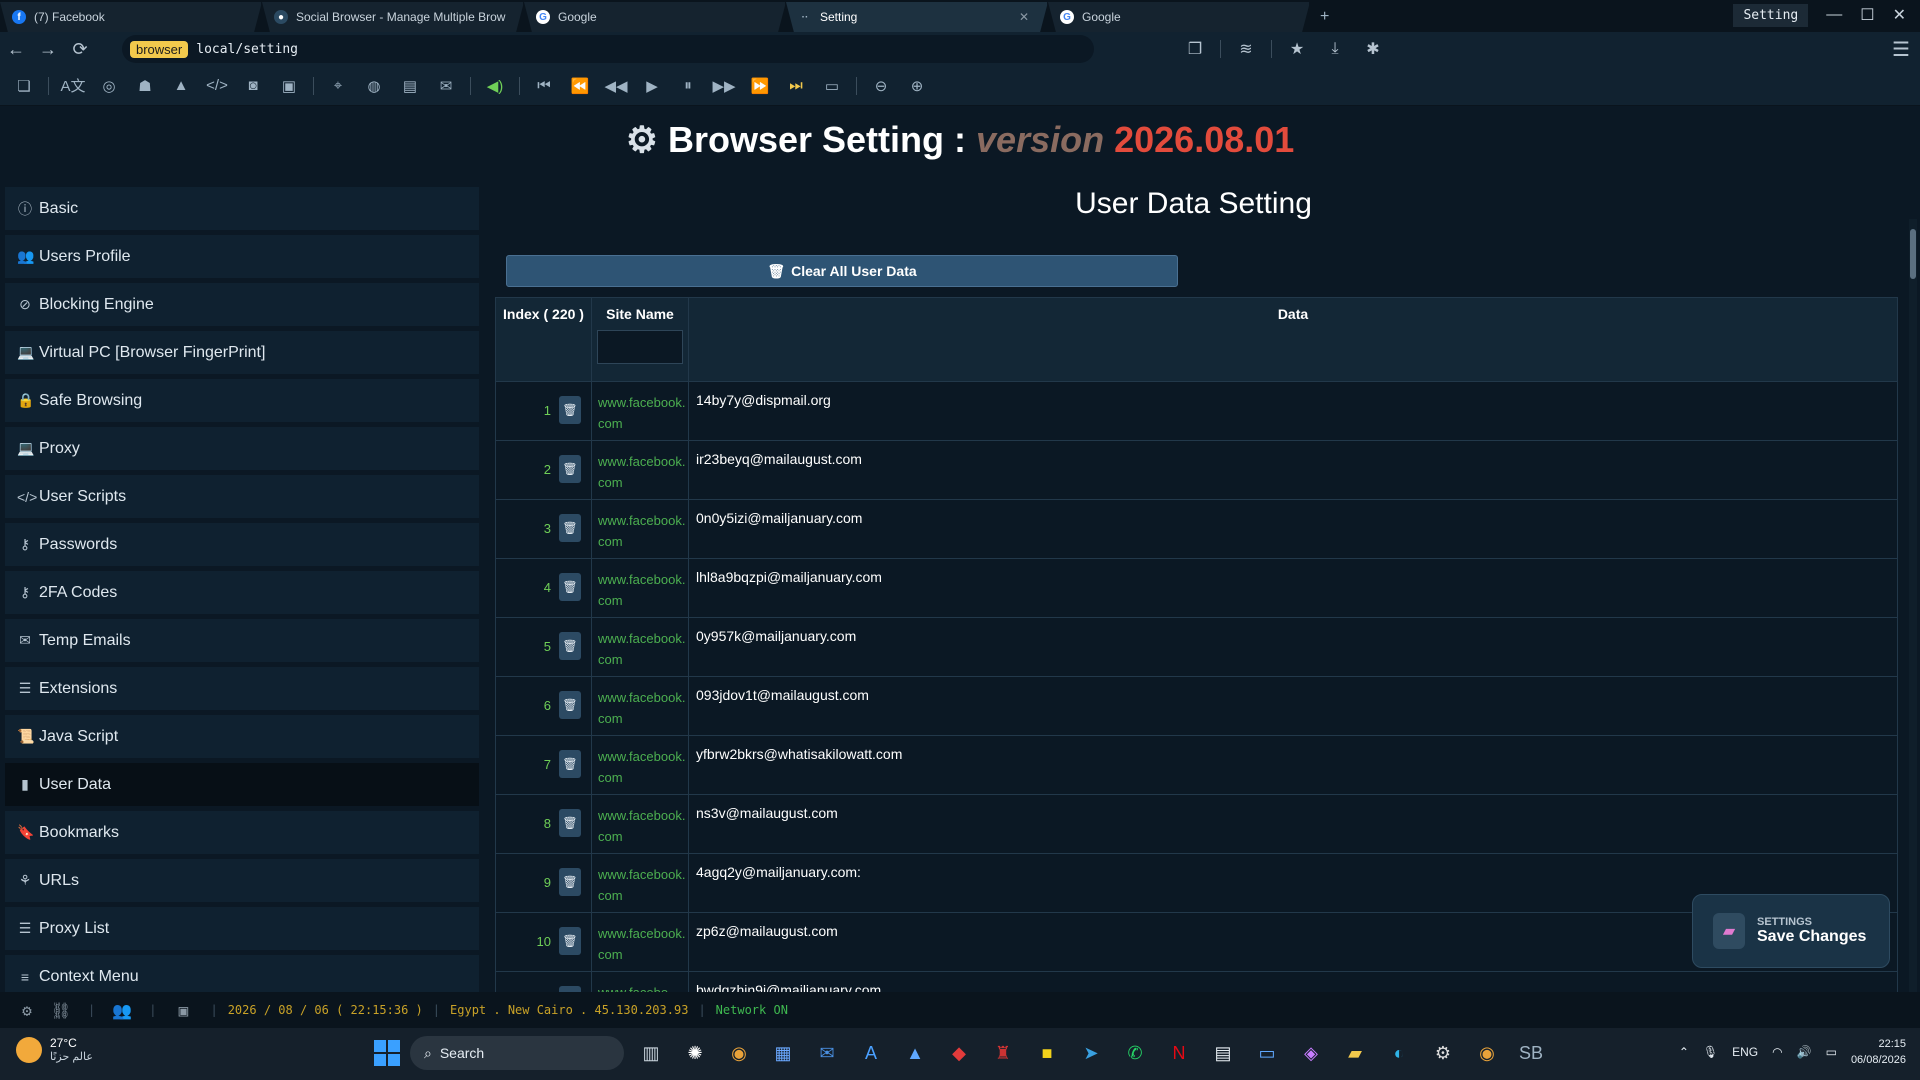  What do you see at coordinates (48, 49) in the screenshot?
I see `forward-icon: →` at bounding box center [48, 49].